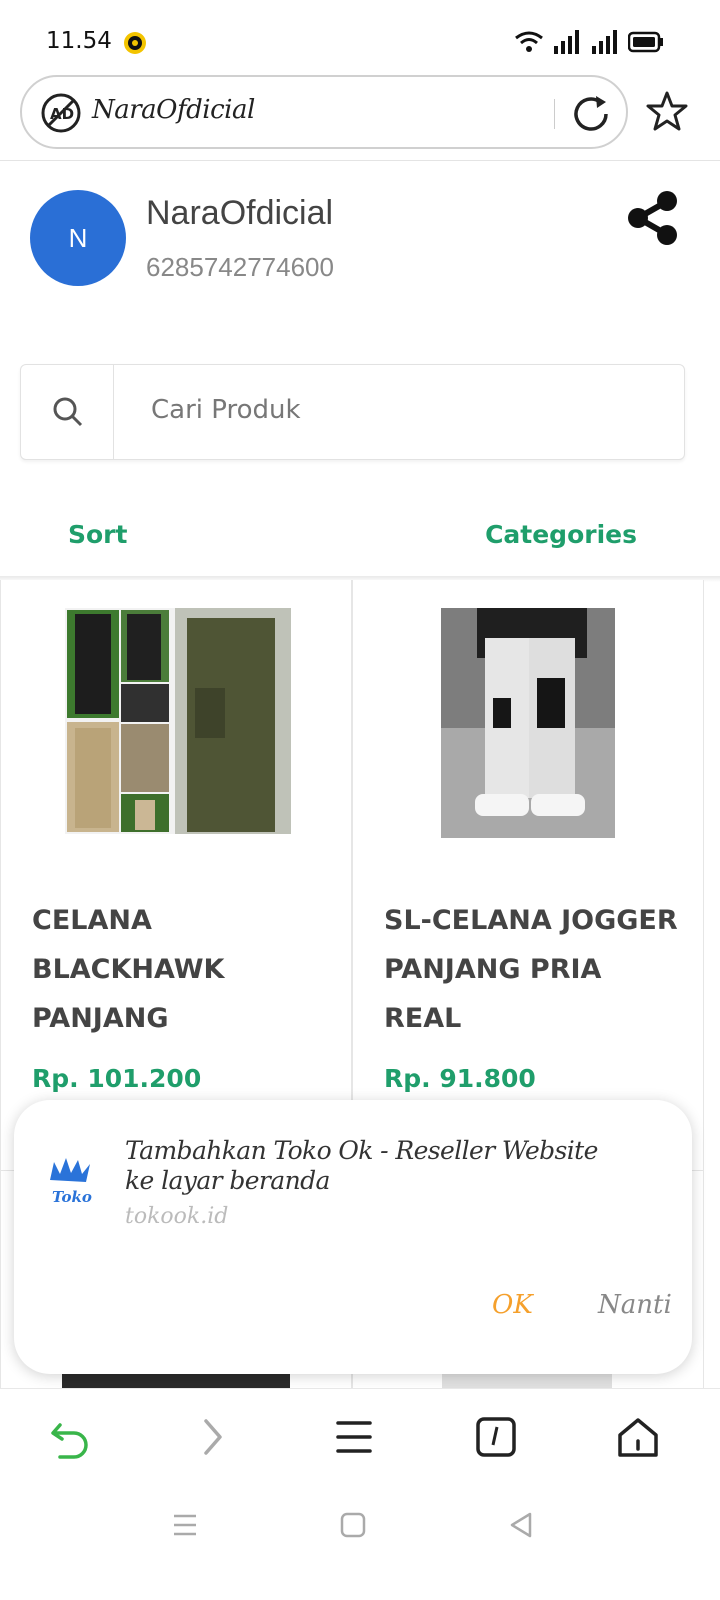 This screenshot has width=720, height=1600. I want to click on search-button, so click(67, 412).